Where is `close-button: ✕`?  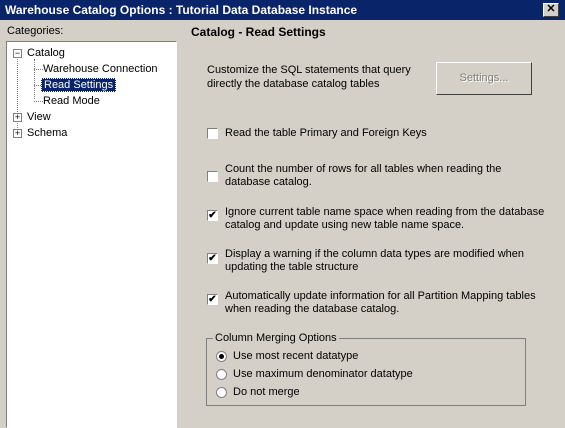 close-button: ✕ is located at coordinates (551, 10).